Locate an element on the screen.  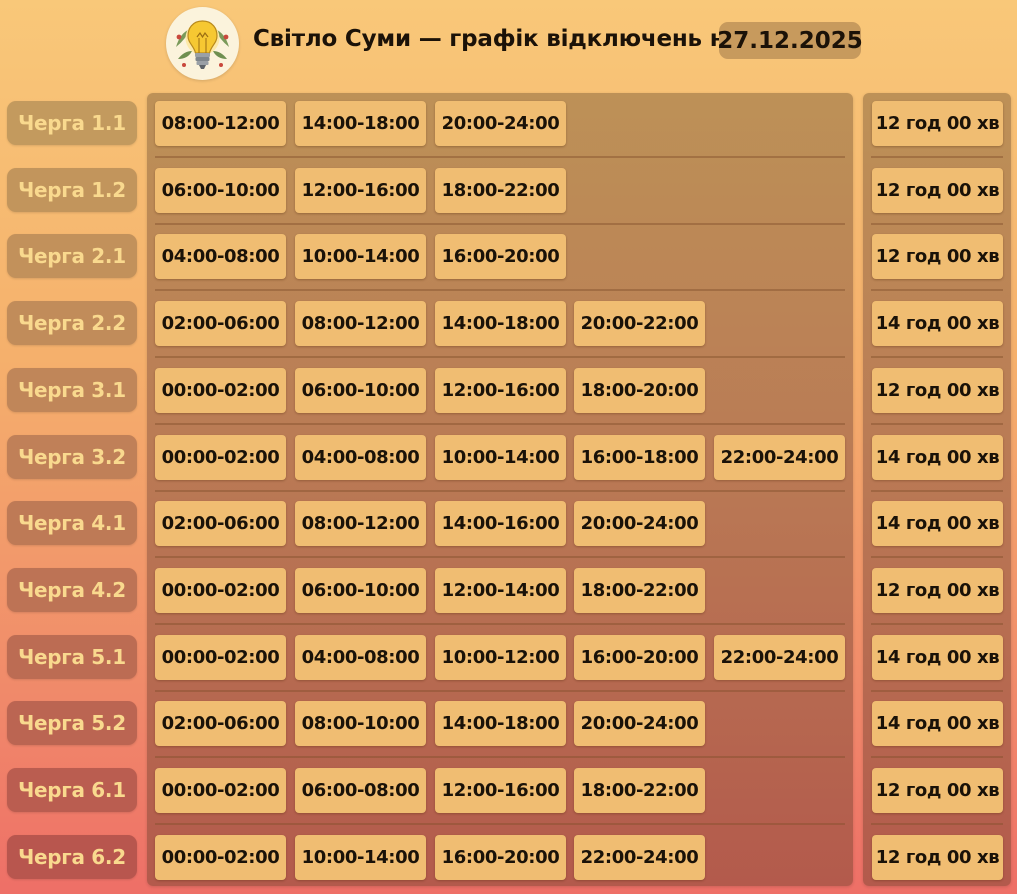
queue-label: Черга 5.1 is located at coordinates (72, 657).